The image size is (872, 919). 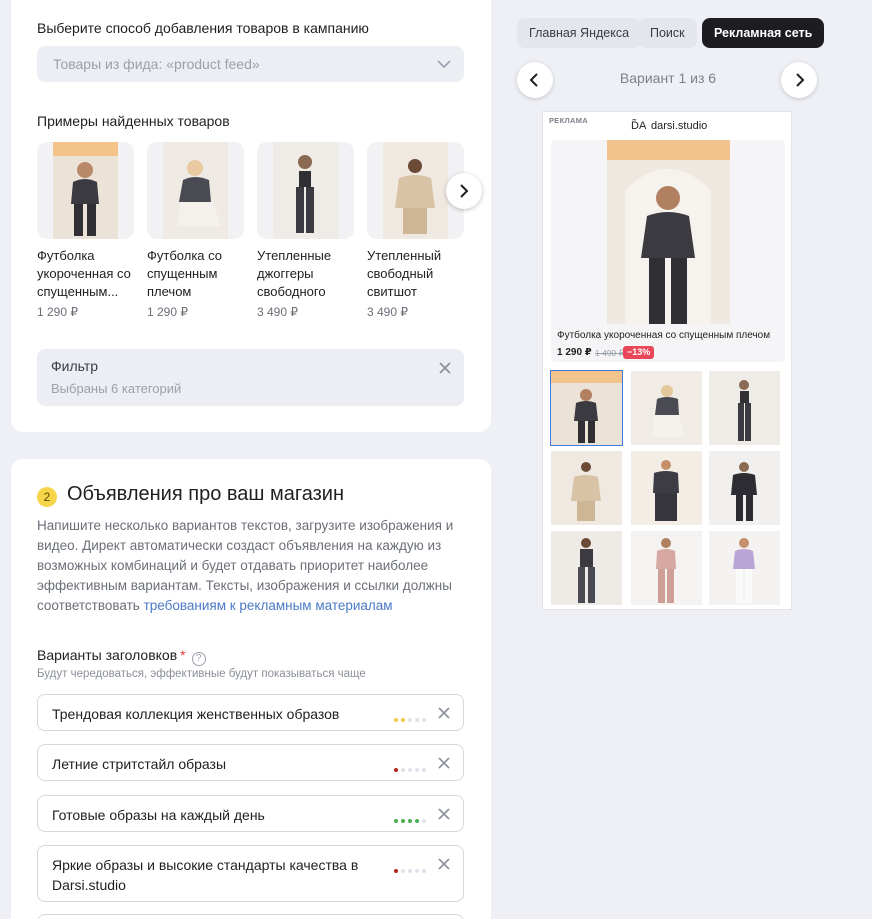 I want to click on product-name: Футболка со спущенным плечом, so click(x=185, y=273).